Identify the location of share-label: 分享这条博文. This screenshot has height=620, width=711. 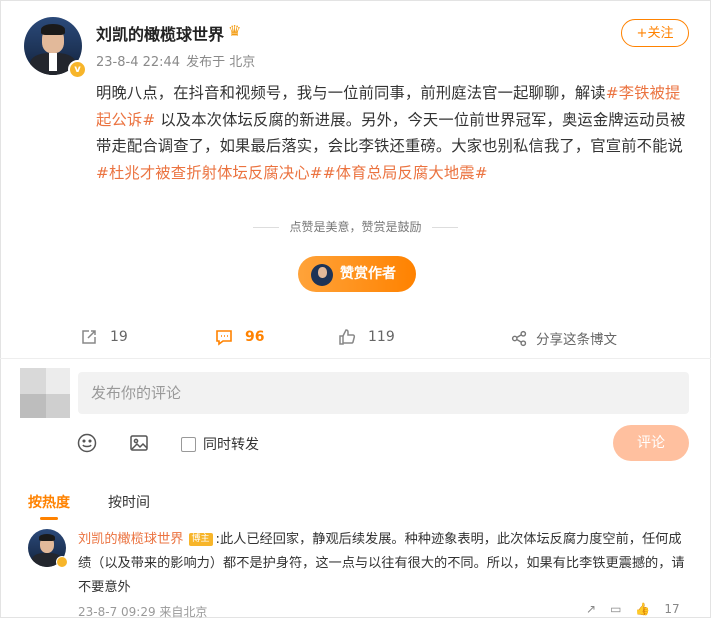
(576, 340).